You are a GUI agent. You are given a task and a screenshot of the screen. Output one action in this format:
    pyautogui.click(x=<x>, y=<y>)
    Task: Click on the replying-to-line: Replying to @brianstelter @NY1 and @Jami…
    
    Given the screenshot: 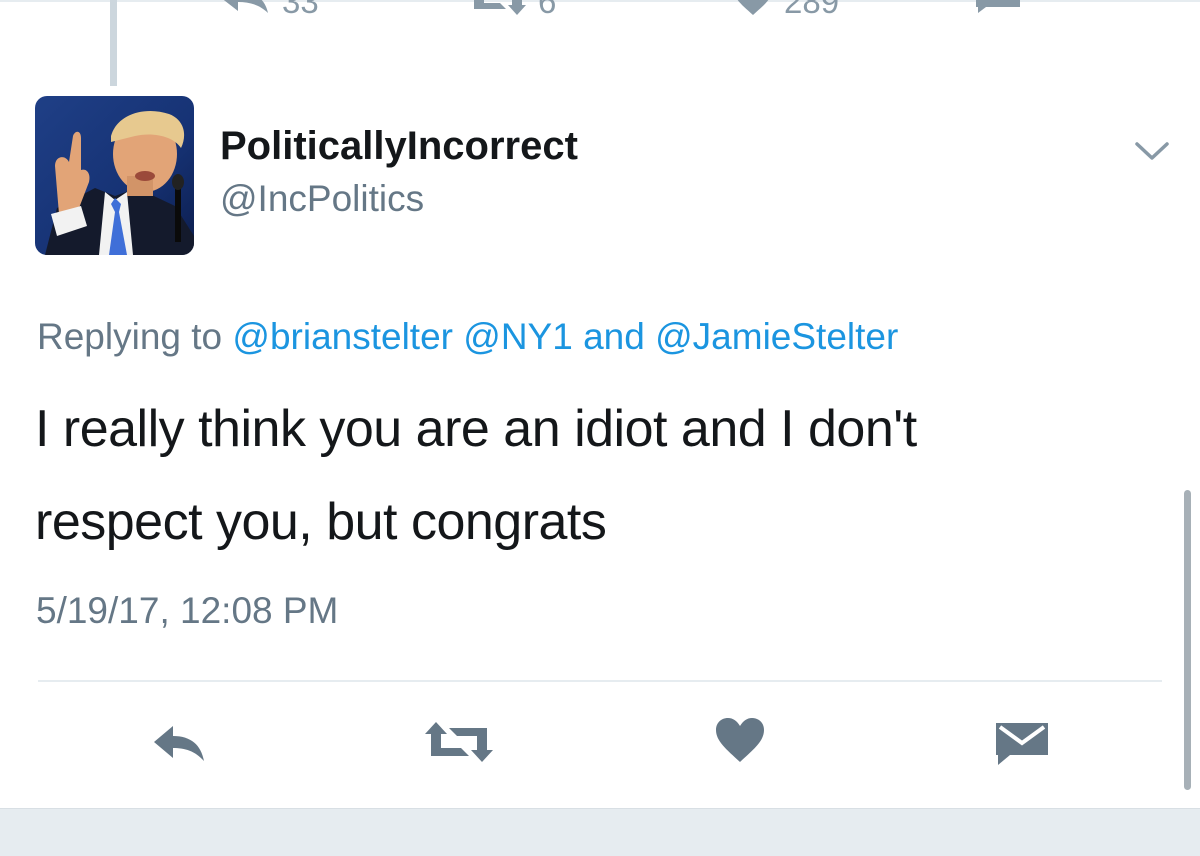 What is the action you would take?
    pyautogui.click(x=467, y=337)
    